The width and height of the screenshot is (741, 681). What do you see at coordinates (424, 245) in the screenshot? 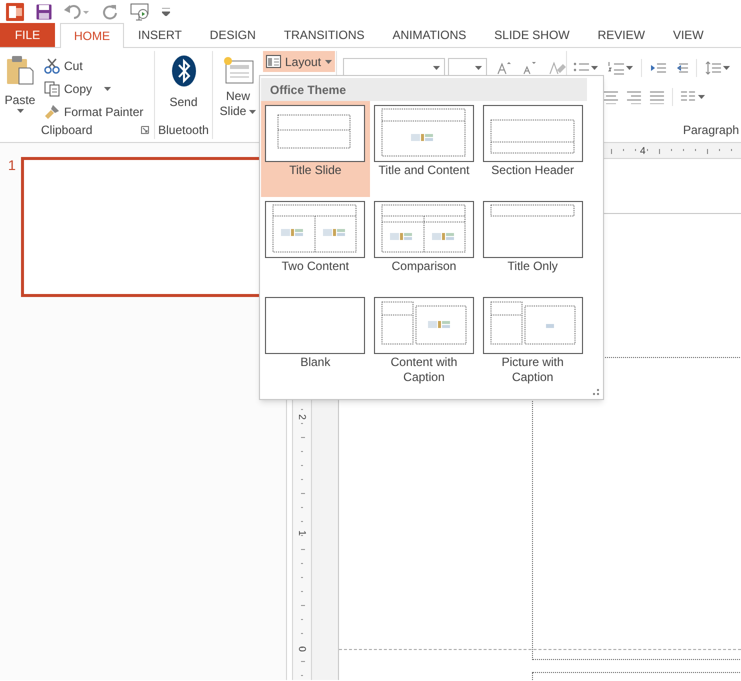
I see `layout-option: Comparison` at bounding box center [424, 245].